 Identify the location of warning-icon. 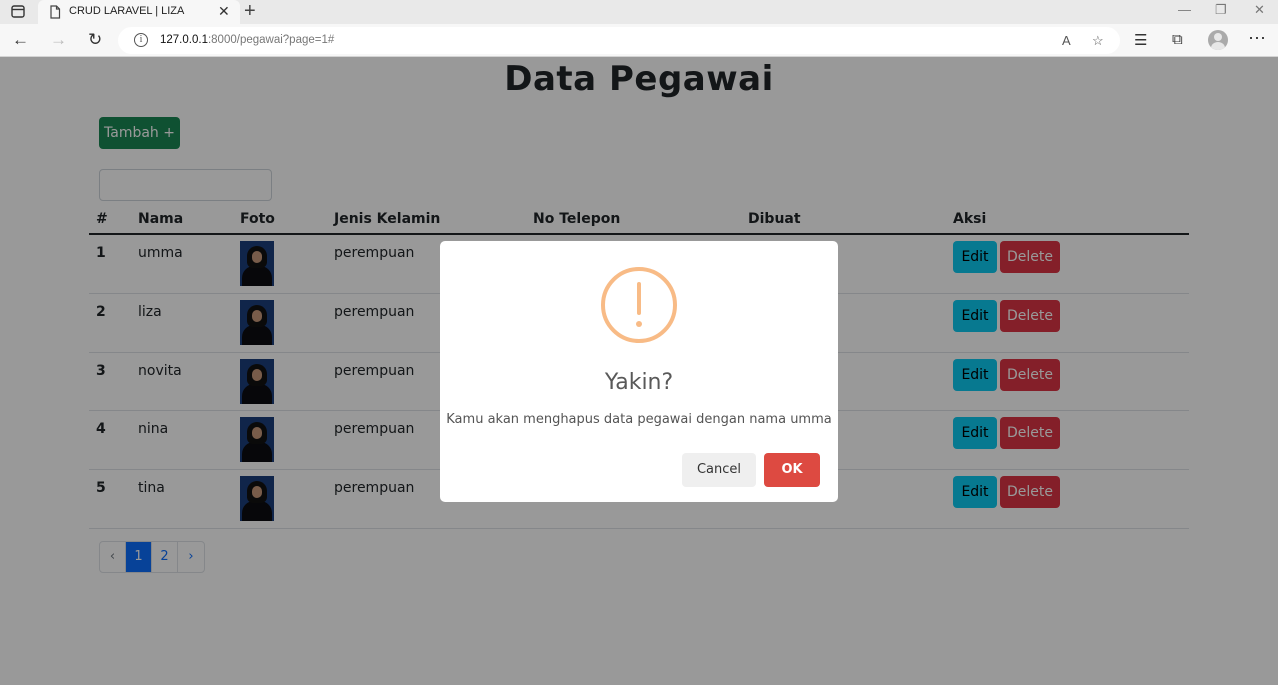
(639, 305).